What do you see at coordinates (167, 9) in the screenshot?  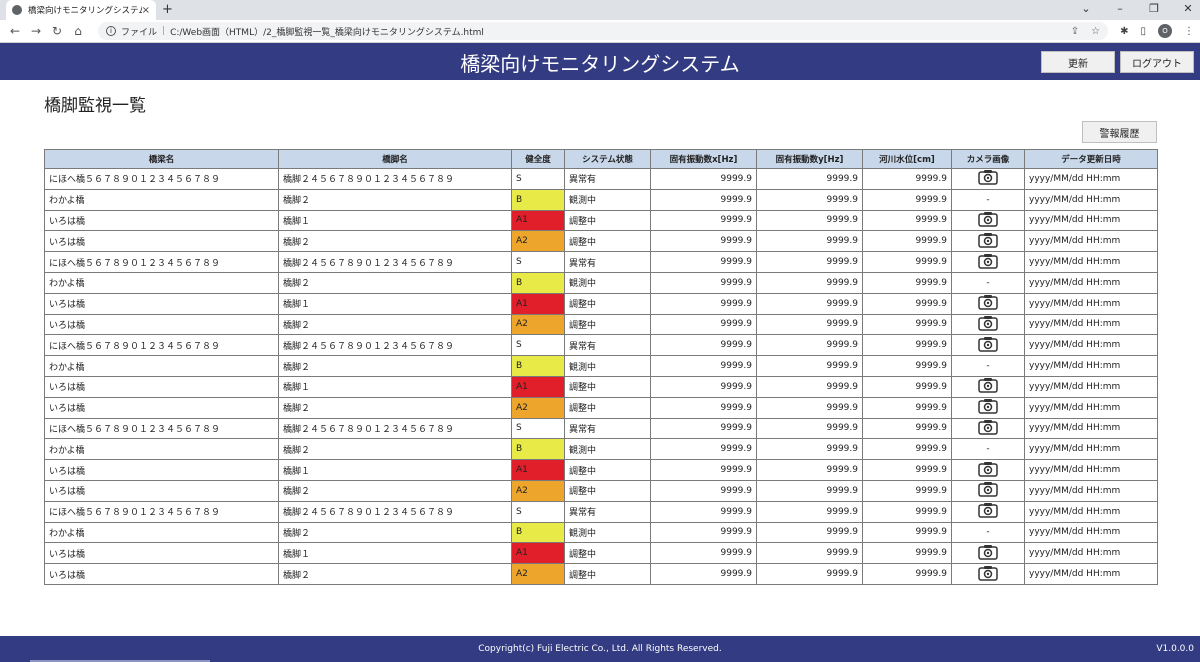 I see `new-tab-button: +` at bounding box center [167, 9].